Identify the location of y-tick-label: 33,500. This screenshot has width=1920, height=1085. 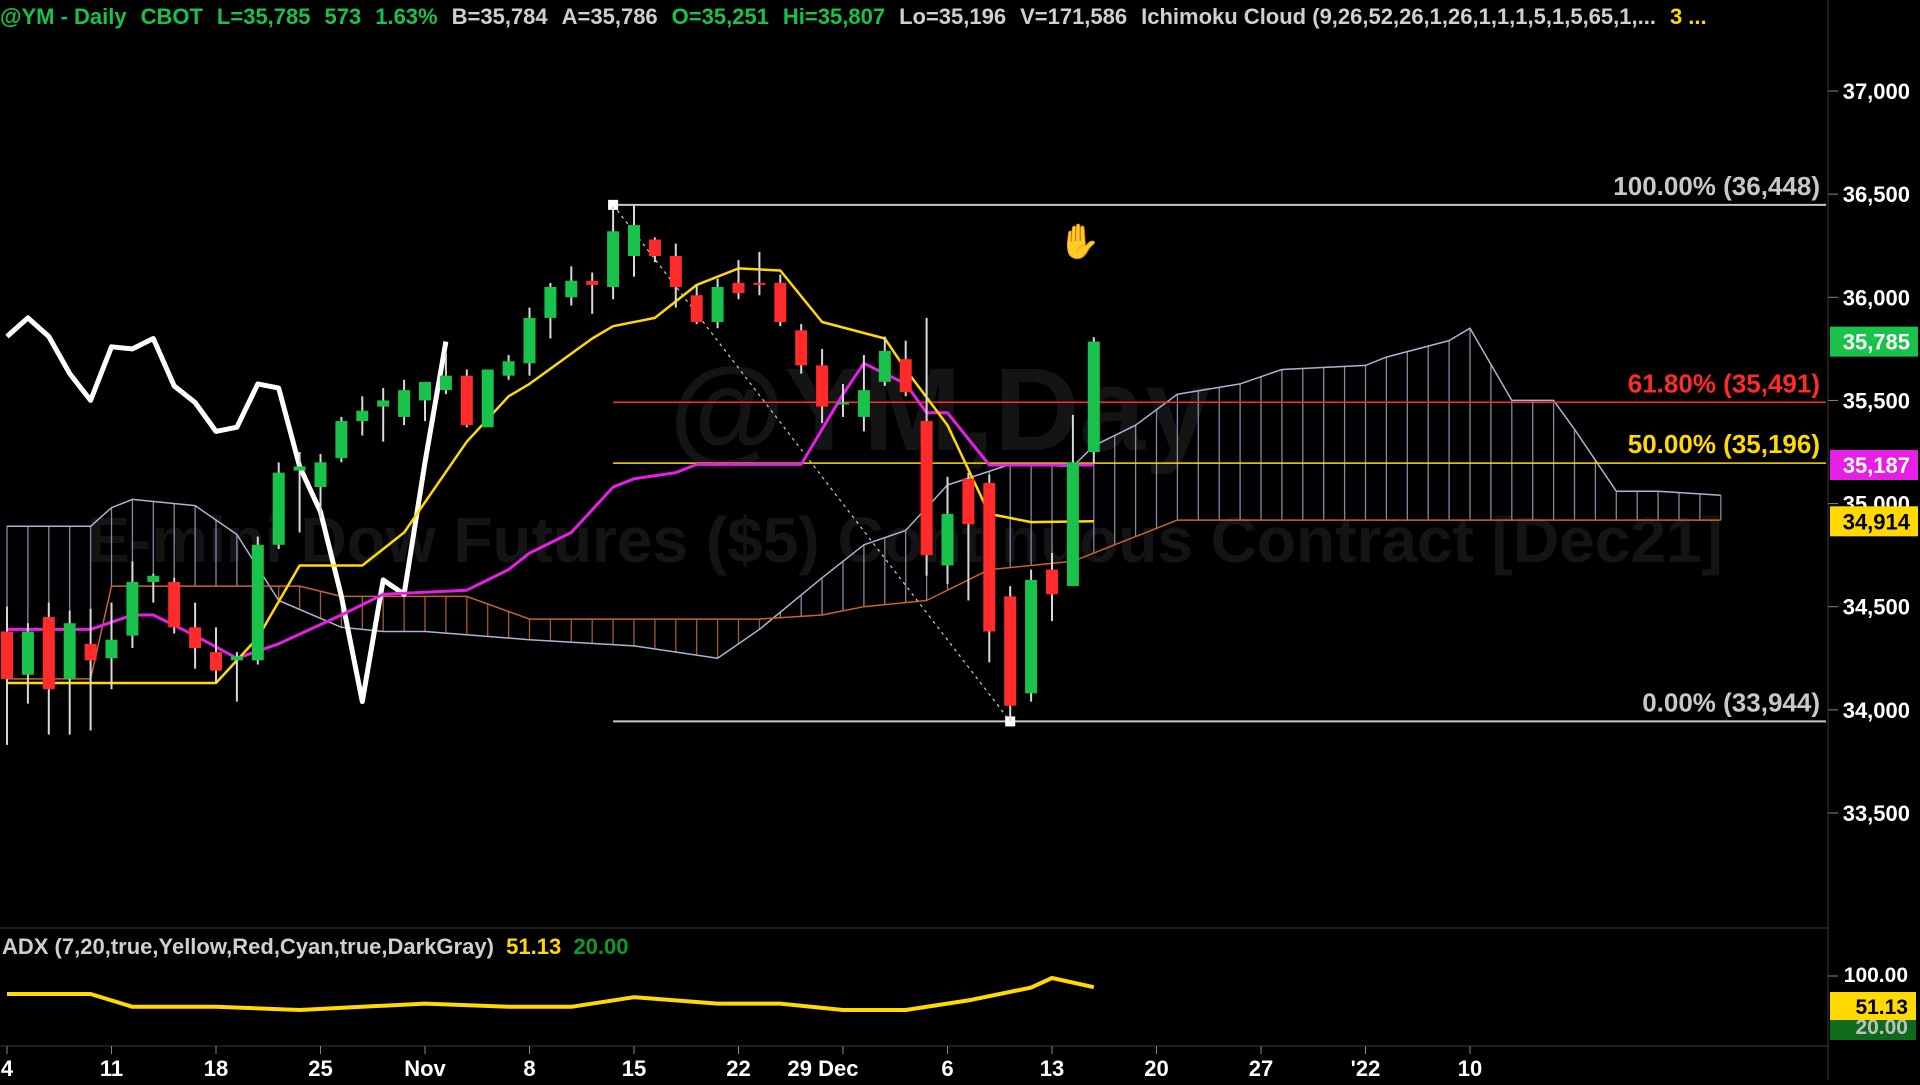
(1876, 813).